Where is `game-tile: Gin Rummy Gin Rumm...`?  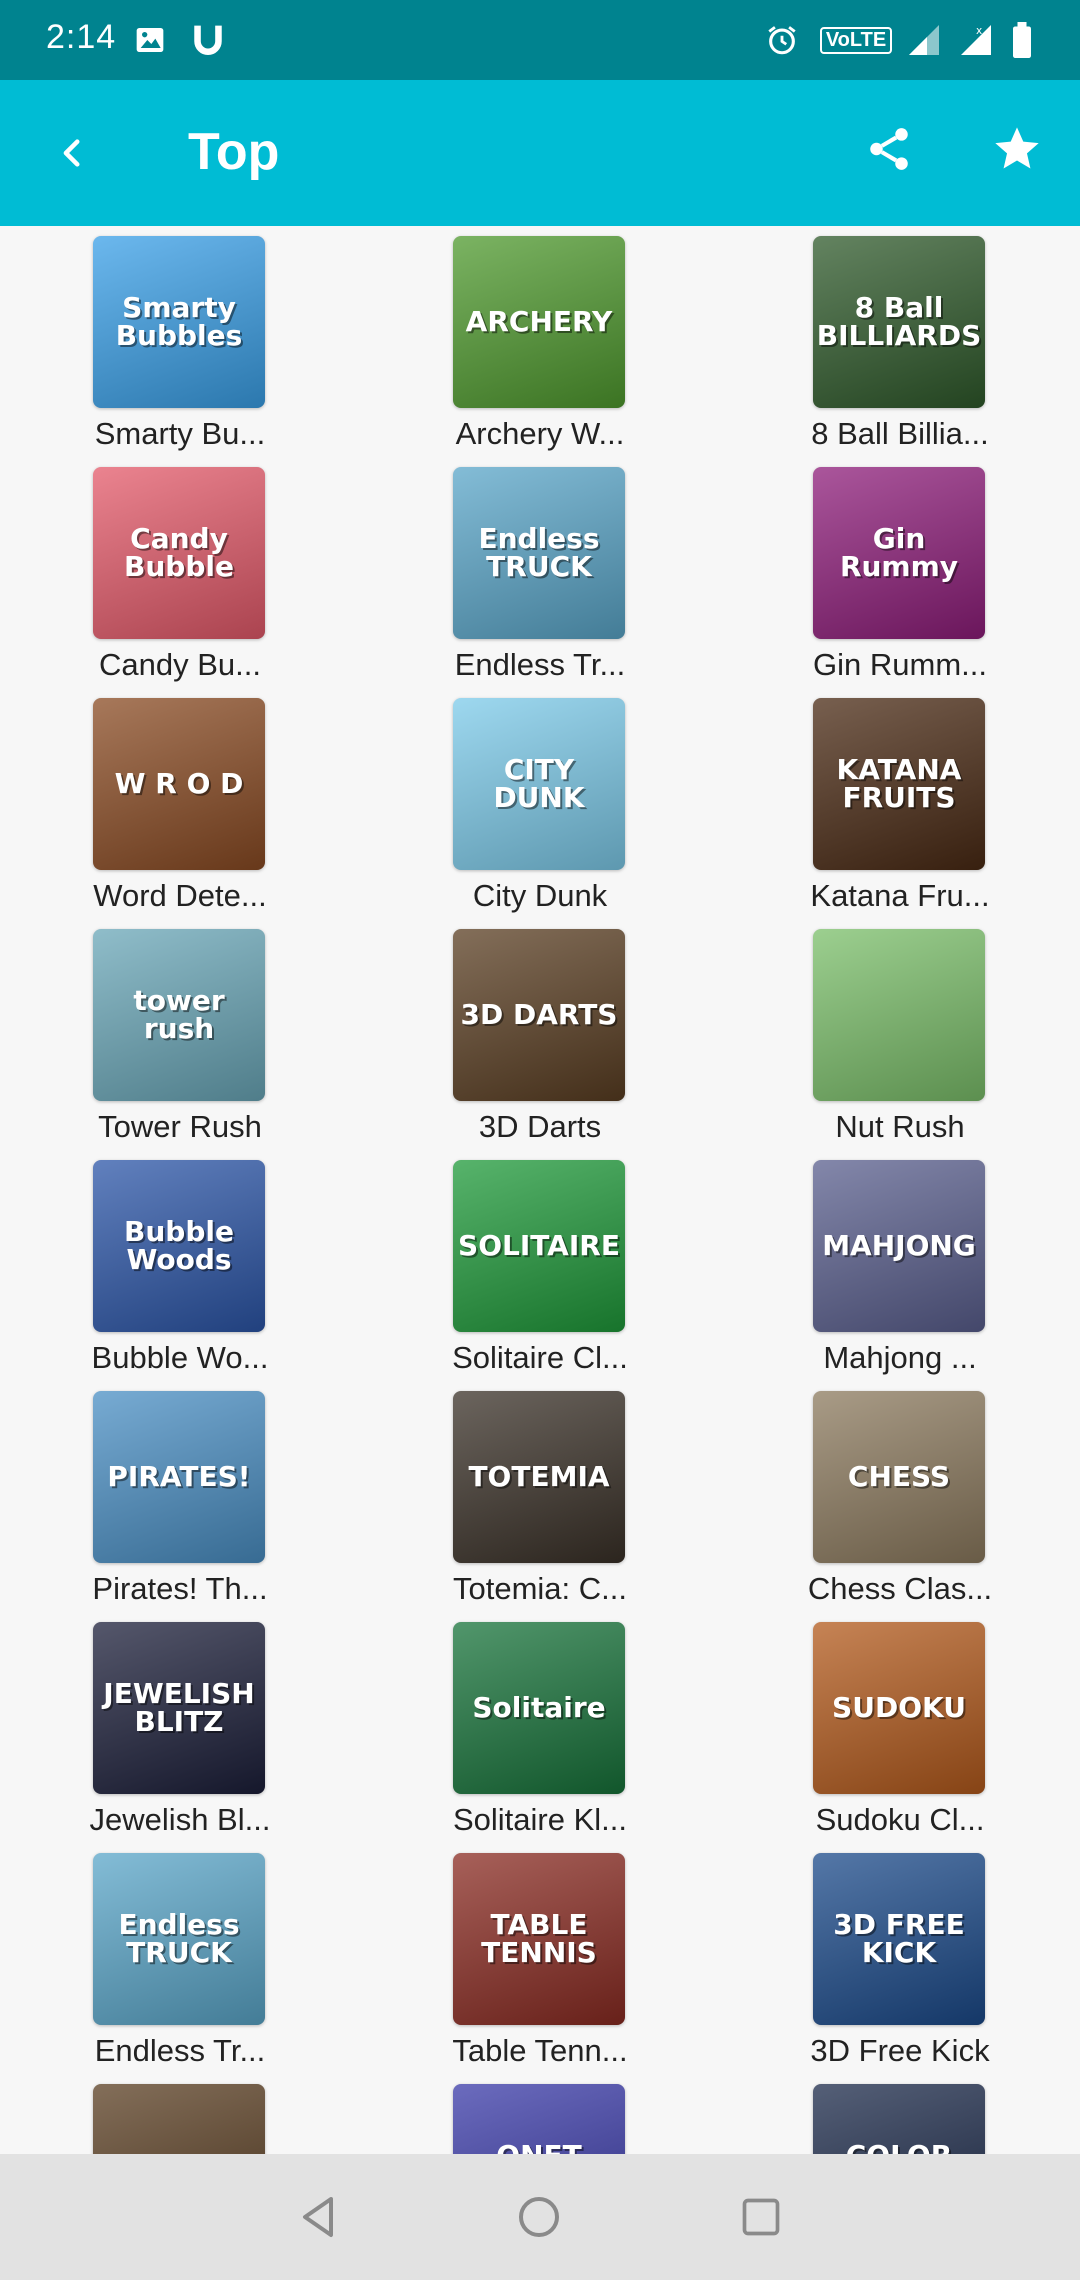 game-tile: Gin Rummy Gin Rumm... is located at coordinates (900, 572).